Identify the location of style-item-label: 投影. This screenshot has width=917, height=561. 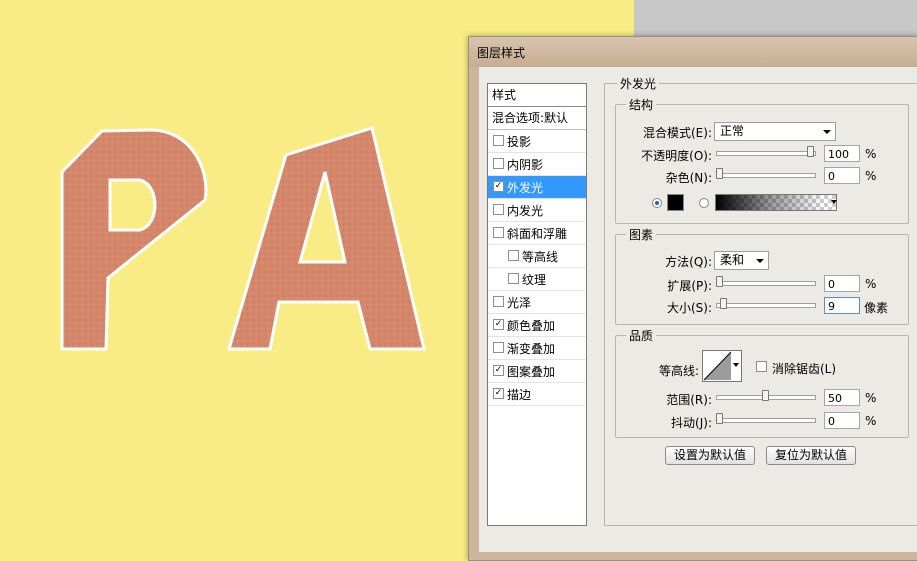
(519, 142).